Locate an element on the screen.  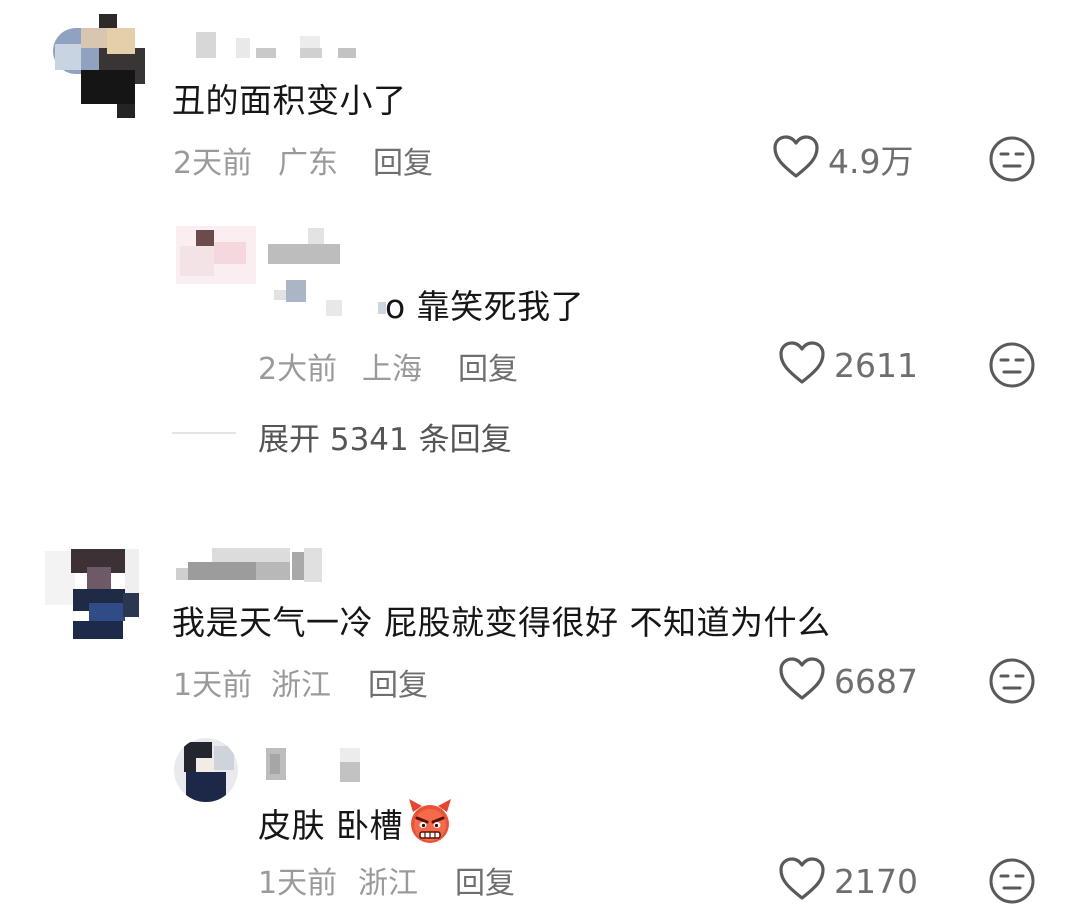
comment-meta-location: 浙江 is located at coordinates (301, 685).